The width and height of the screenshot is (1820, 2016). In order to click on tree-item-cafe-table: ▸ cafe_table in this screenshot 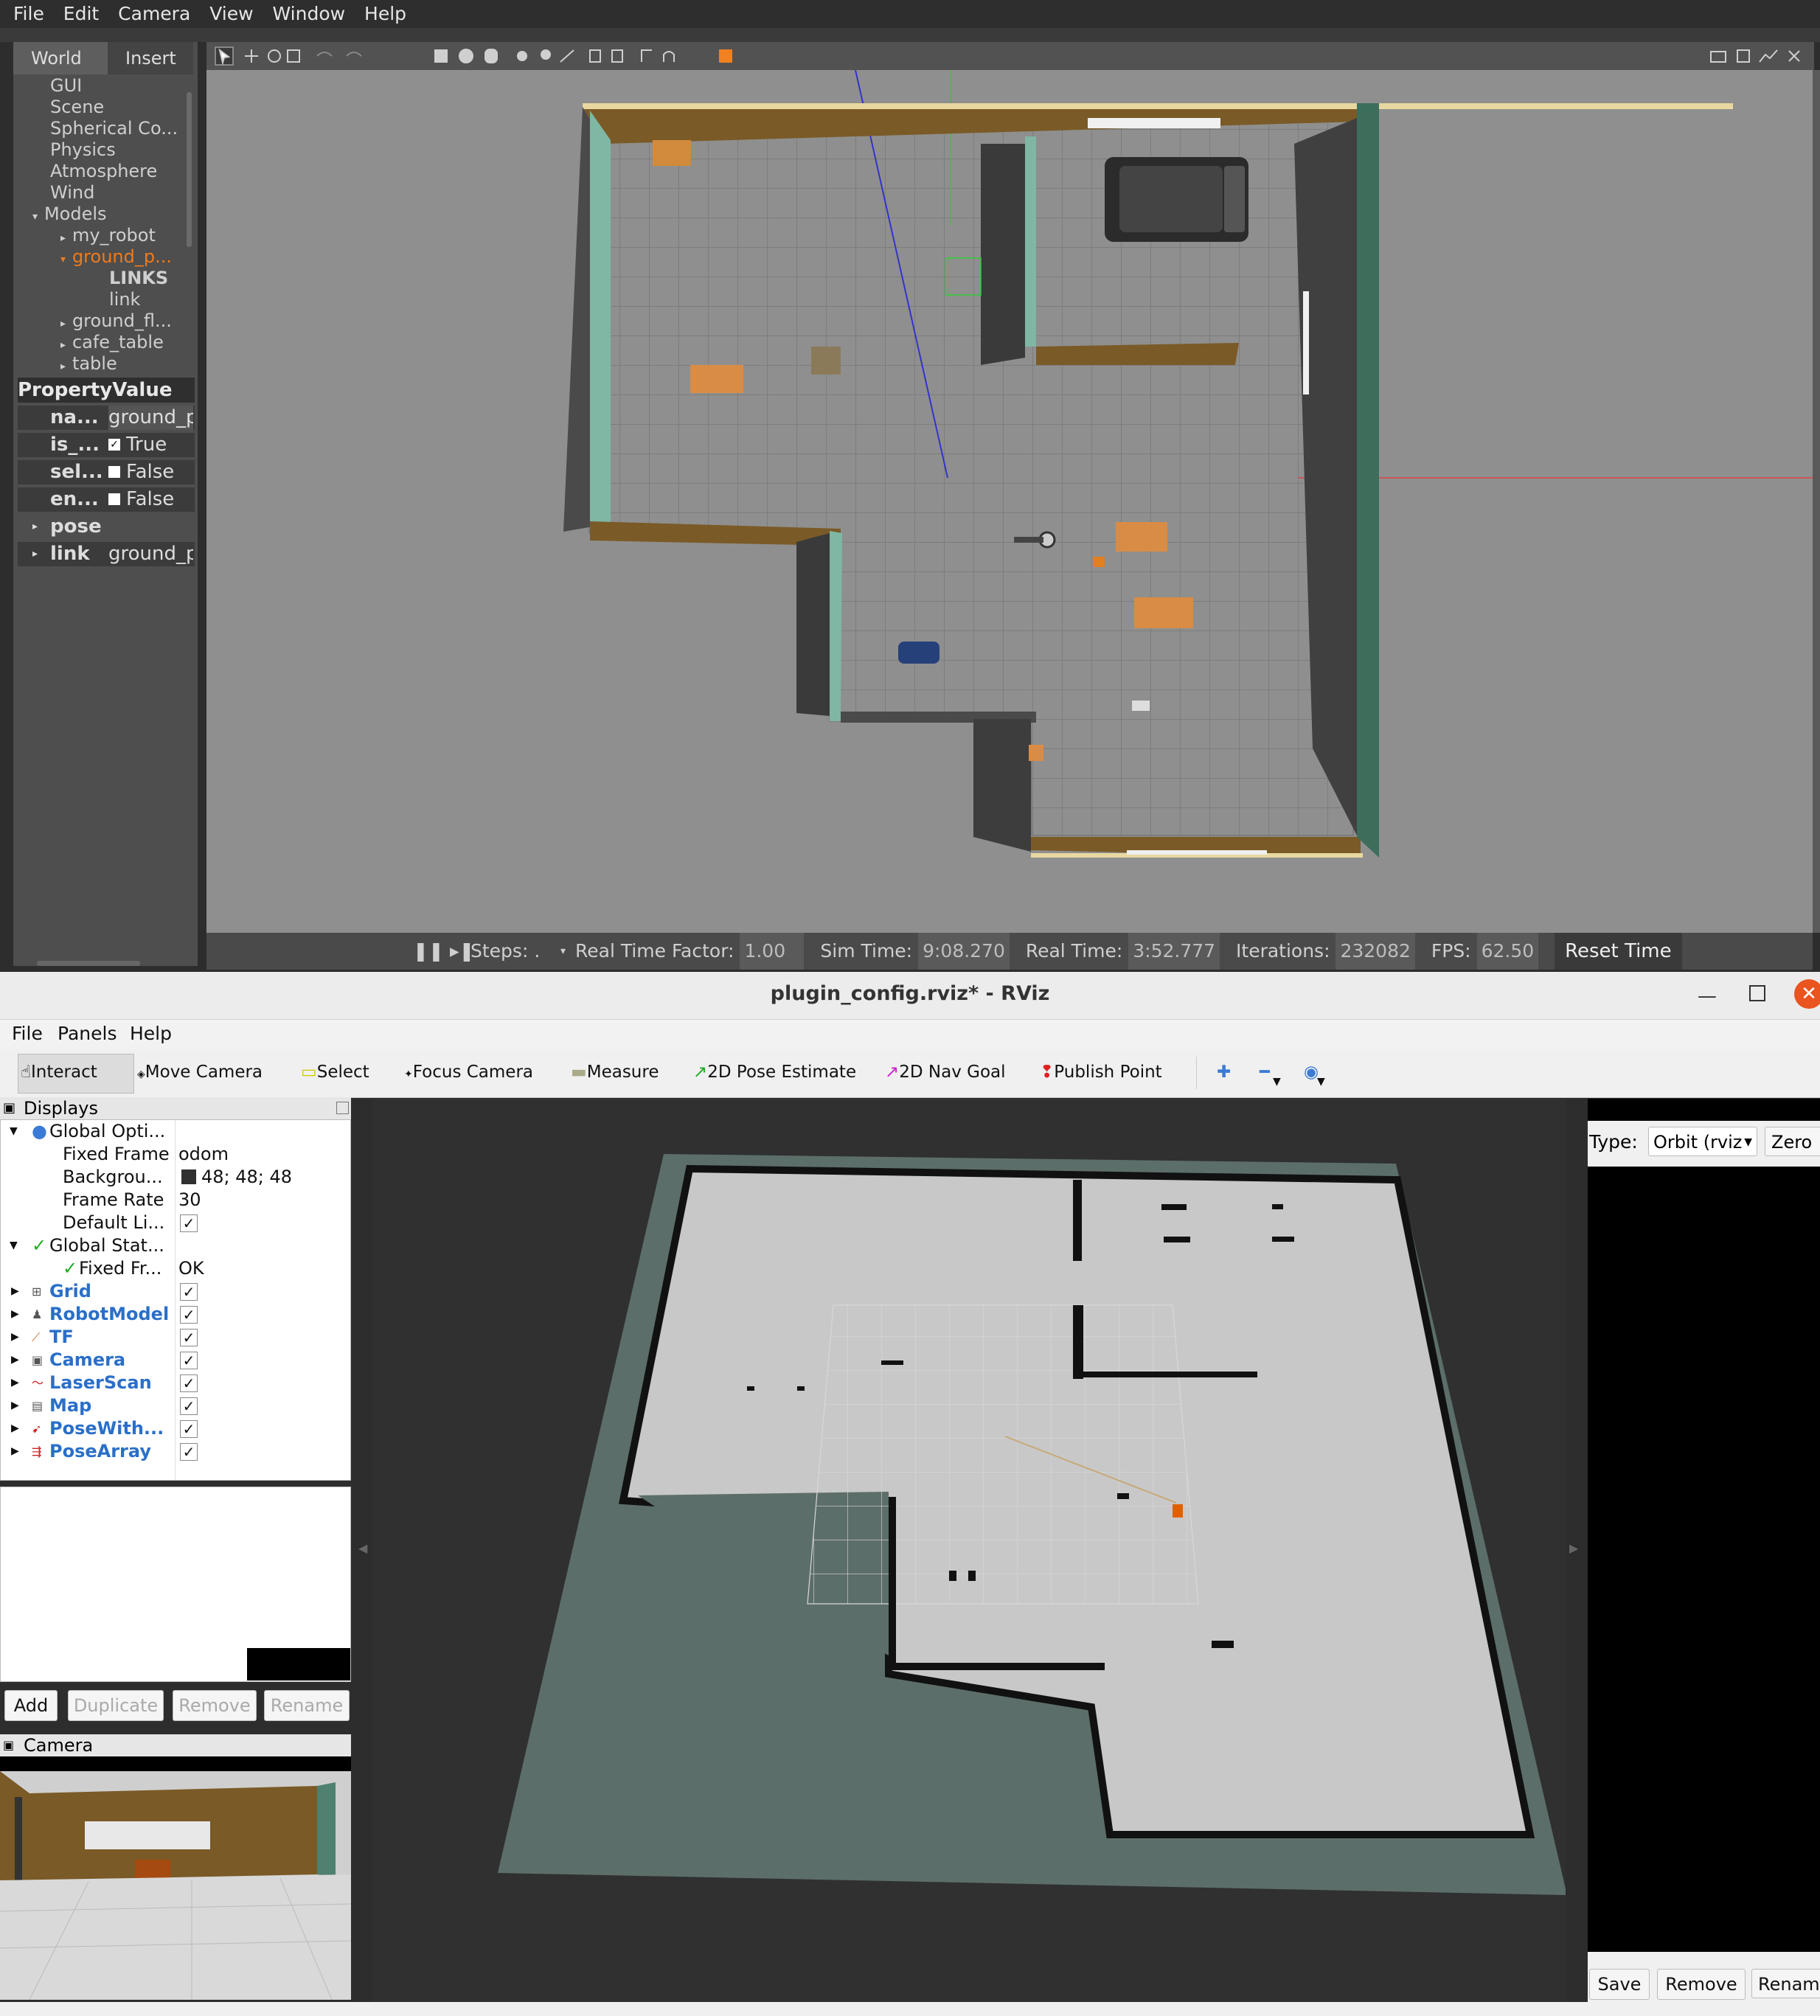, I will do `click(114, 343)`.